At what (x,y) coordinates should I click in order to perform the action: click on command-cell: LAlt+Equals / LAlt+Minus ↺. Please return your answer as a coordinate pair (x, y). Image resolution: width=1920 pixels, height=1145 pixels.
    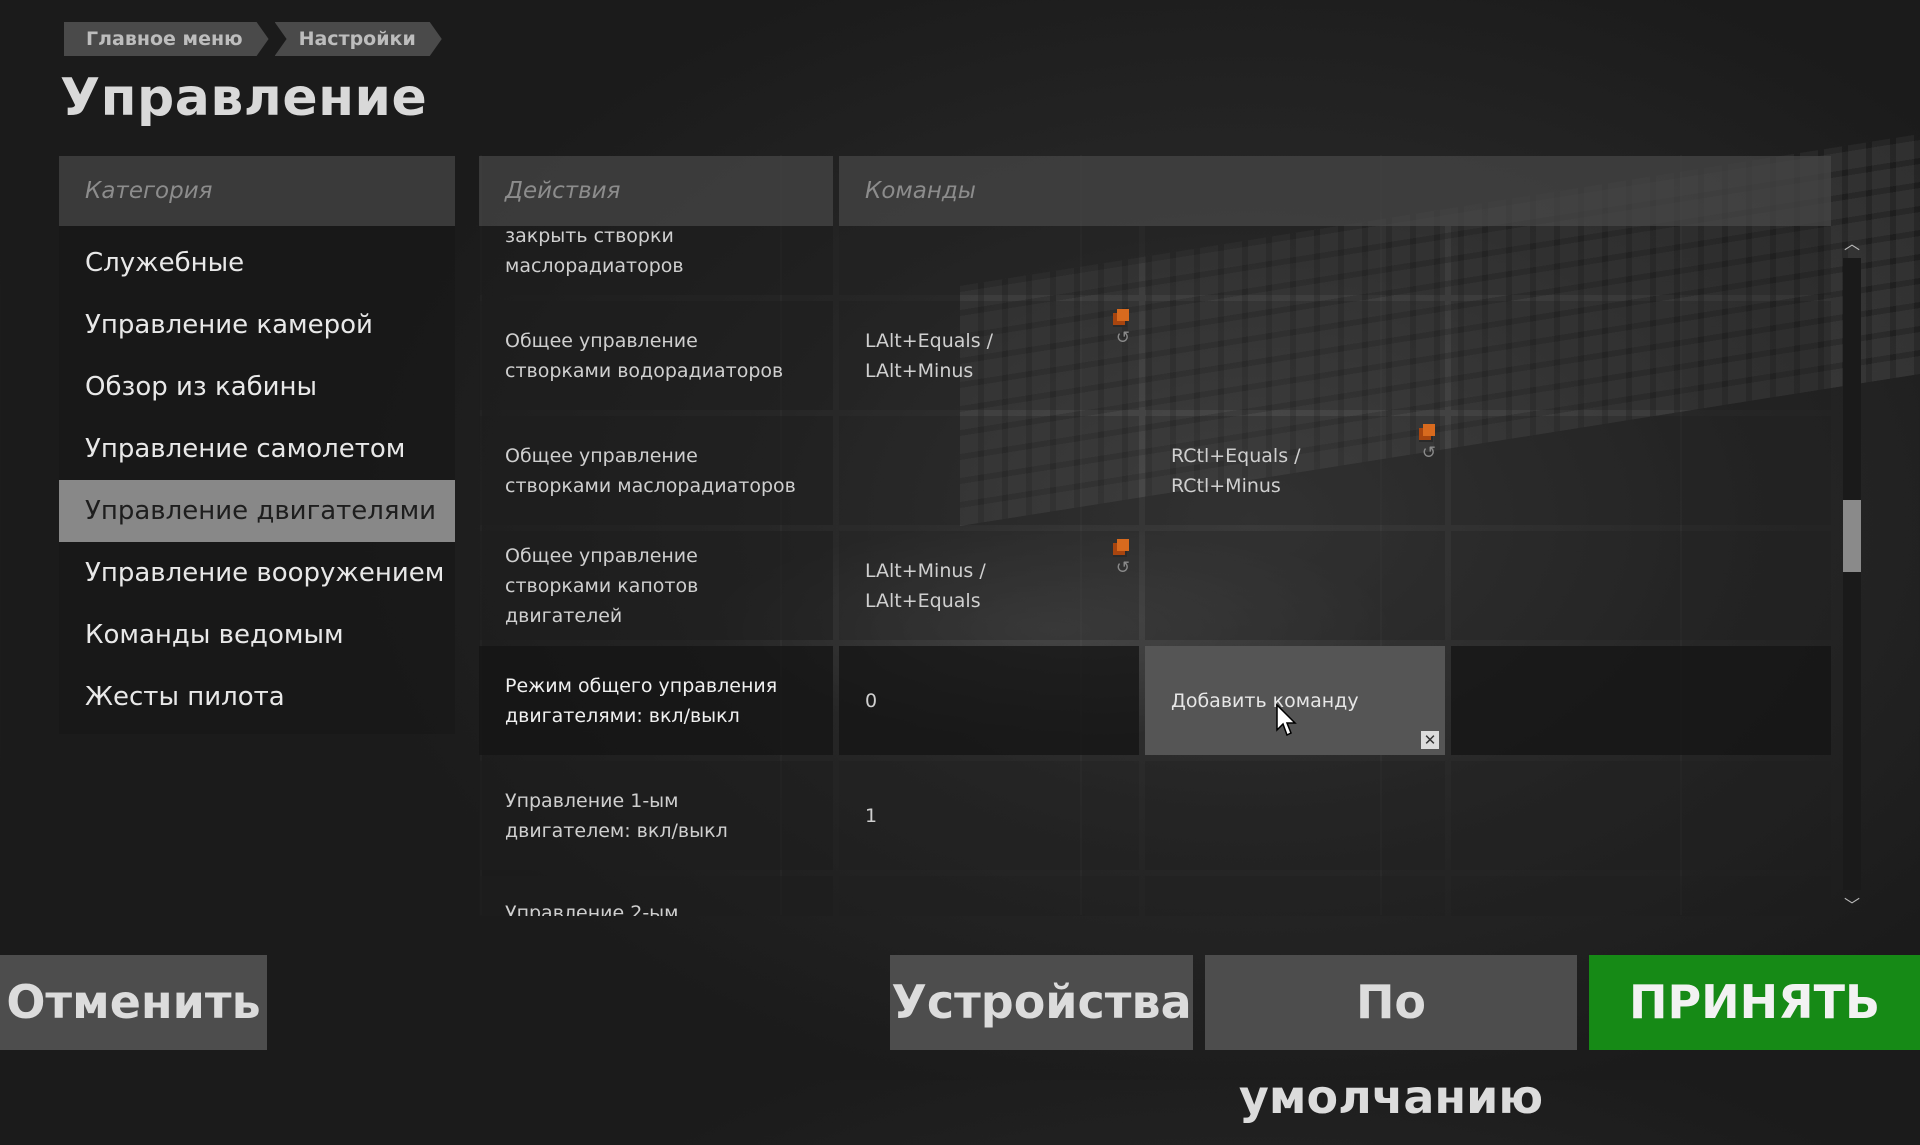
    Looking at the image, I should click on (989, 355).